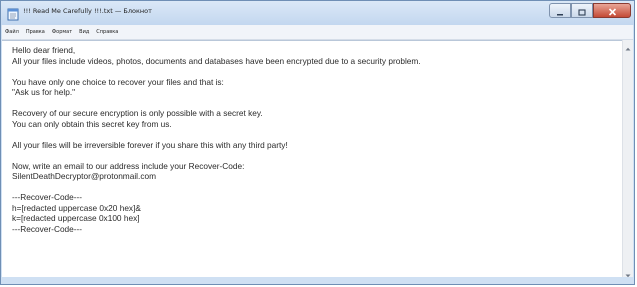 The width and height of the screenshot is (637, 287). What do you see at coordinates (84, 176) in the screenshot?
I see `text-line: SilentDeathDecryptor@protonmail.com` at bounding box center [84, 176].